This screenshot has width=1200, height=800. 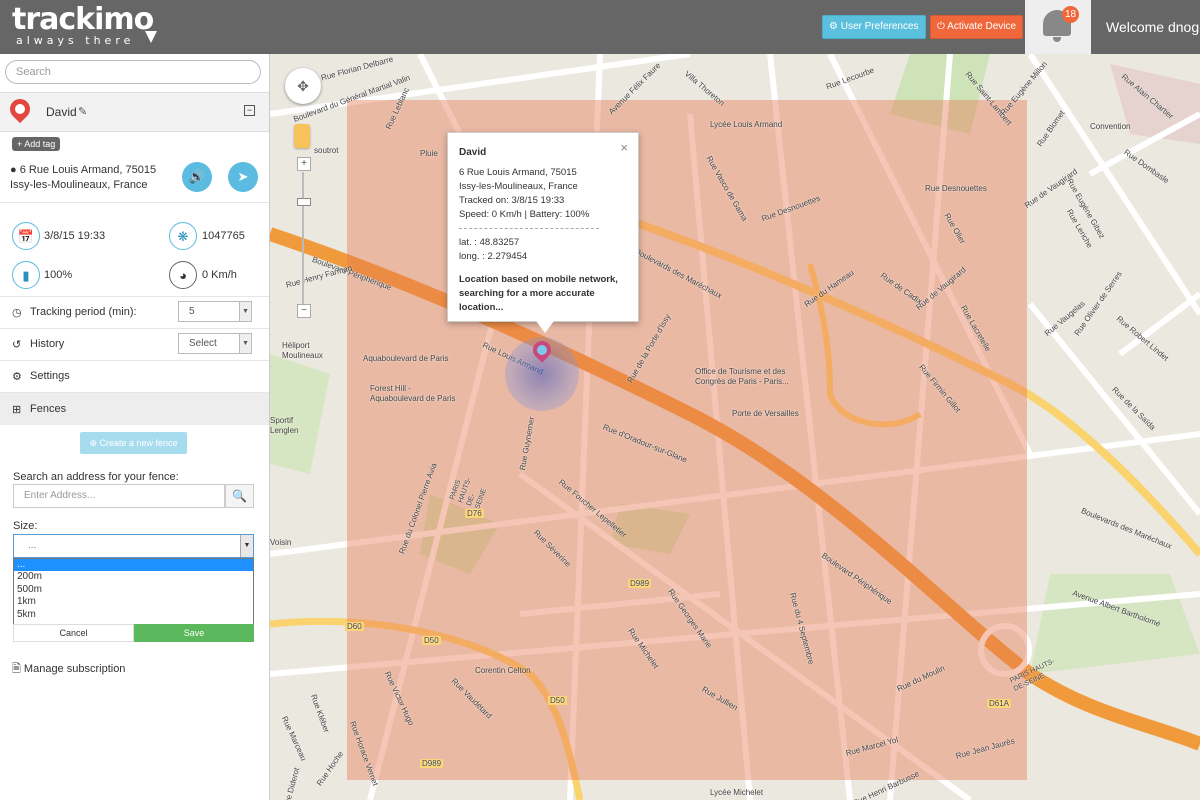 I want to click on volume-icon: 🔊, so click(x=197, y=176).